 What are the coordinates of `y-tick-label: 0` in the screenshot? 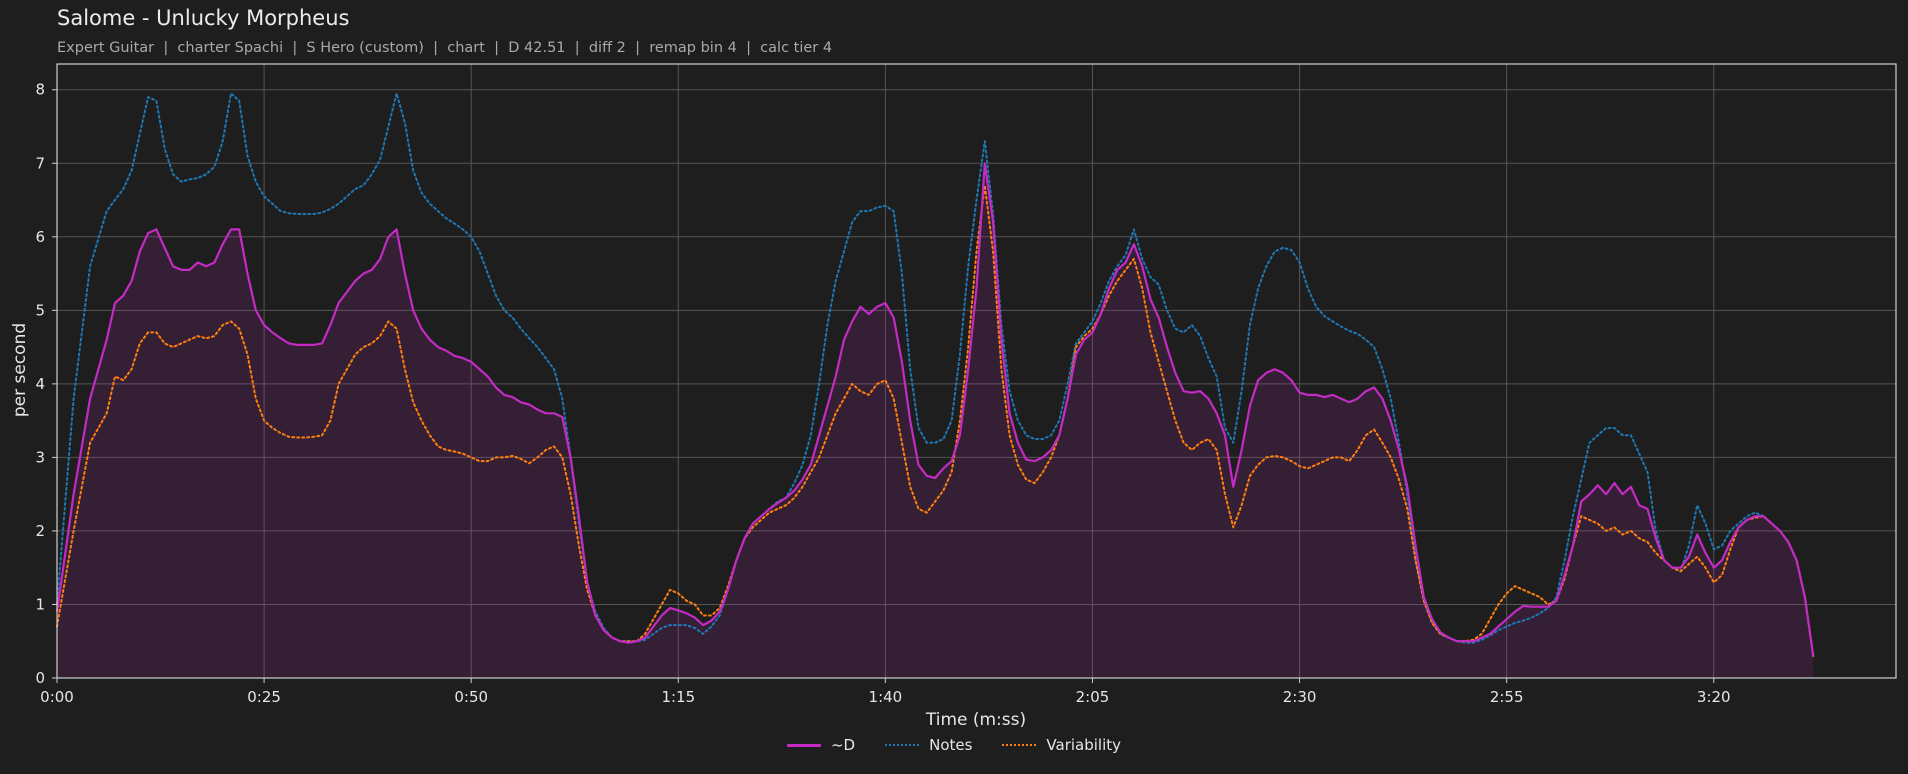 It's located at (40, 678).